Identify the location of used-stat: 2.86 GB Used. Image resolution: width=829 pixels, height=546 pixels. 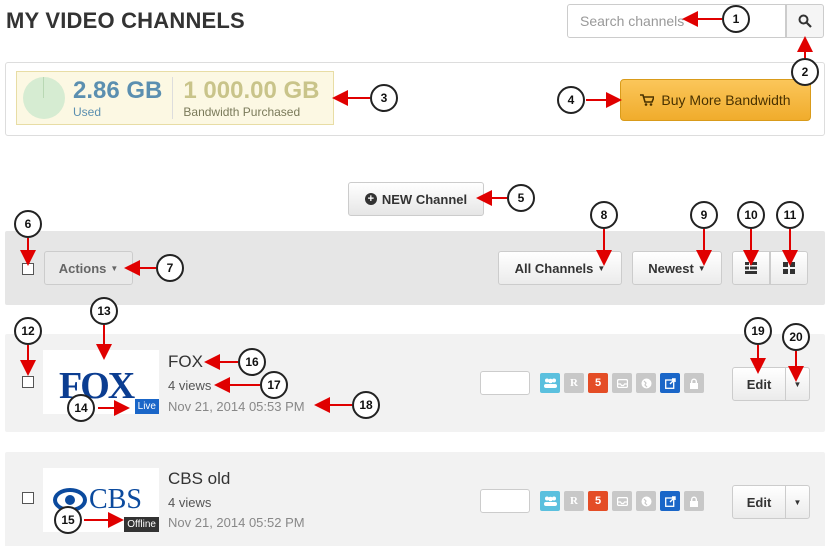
(118, 97).